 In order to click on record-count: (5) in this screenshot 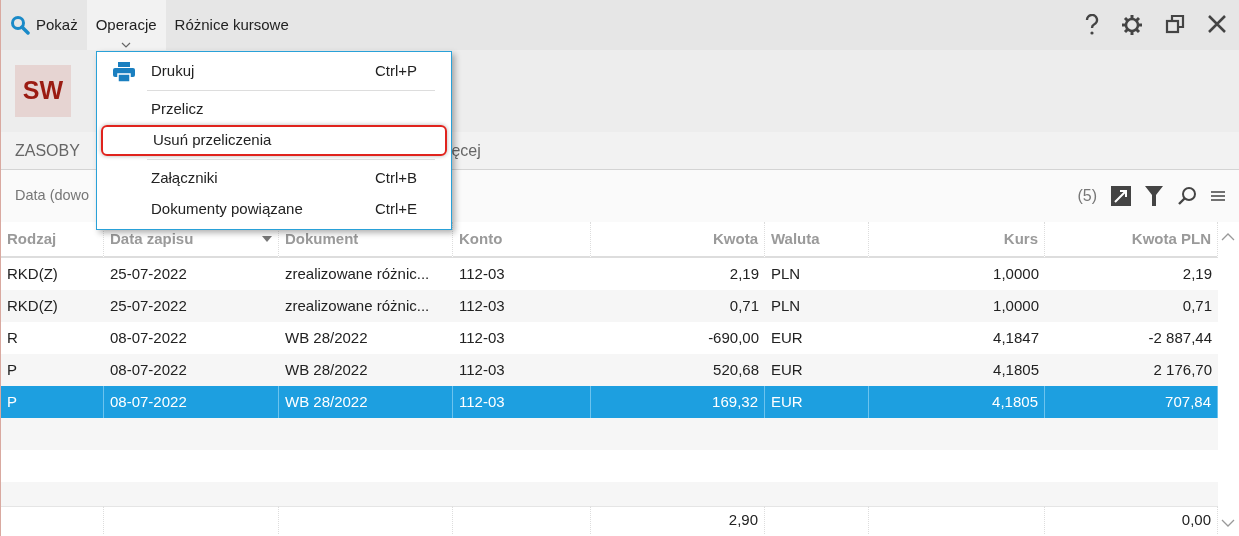, I will do `click(1087, 196)`.